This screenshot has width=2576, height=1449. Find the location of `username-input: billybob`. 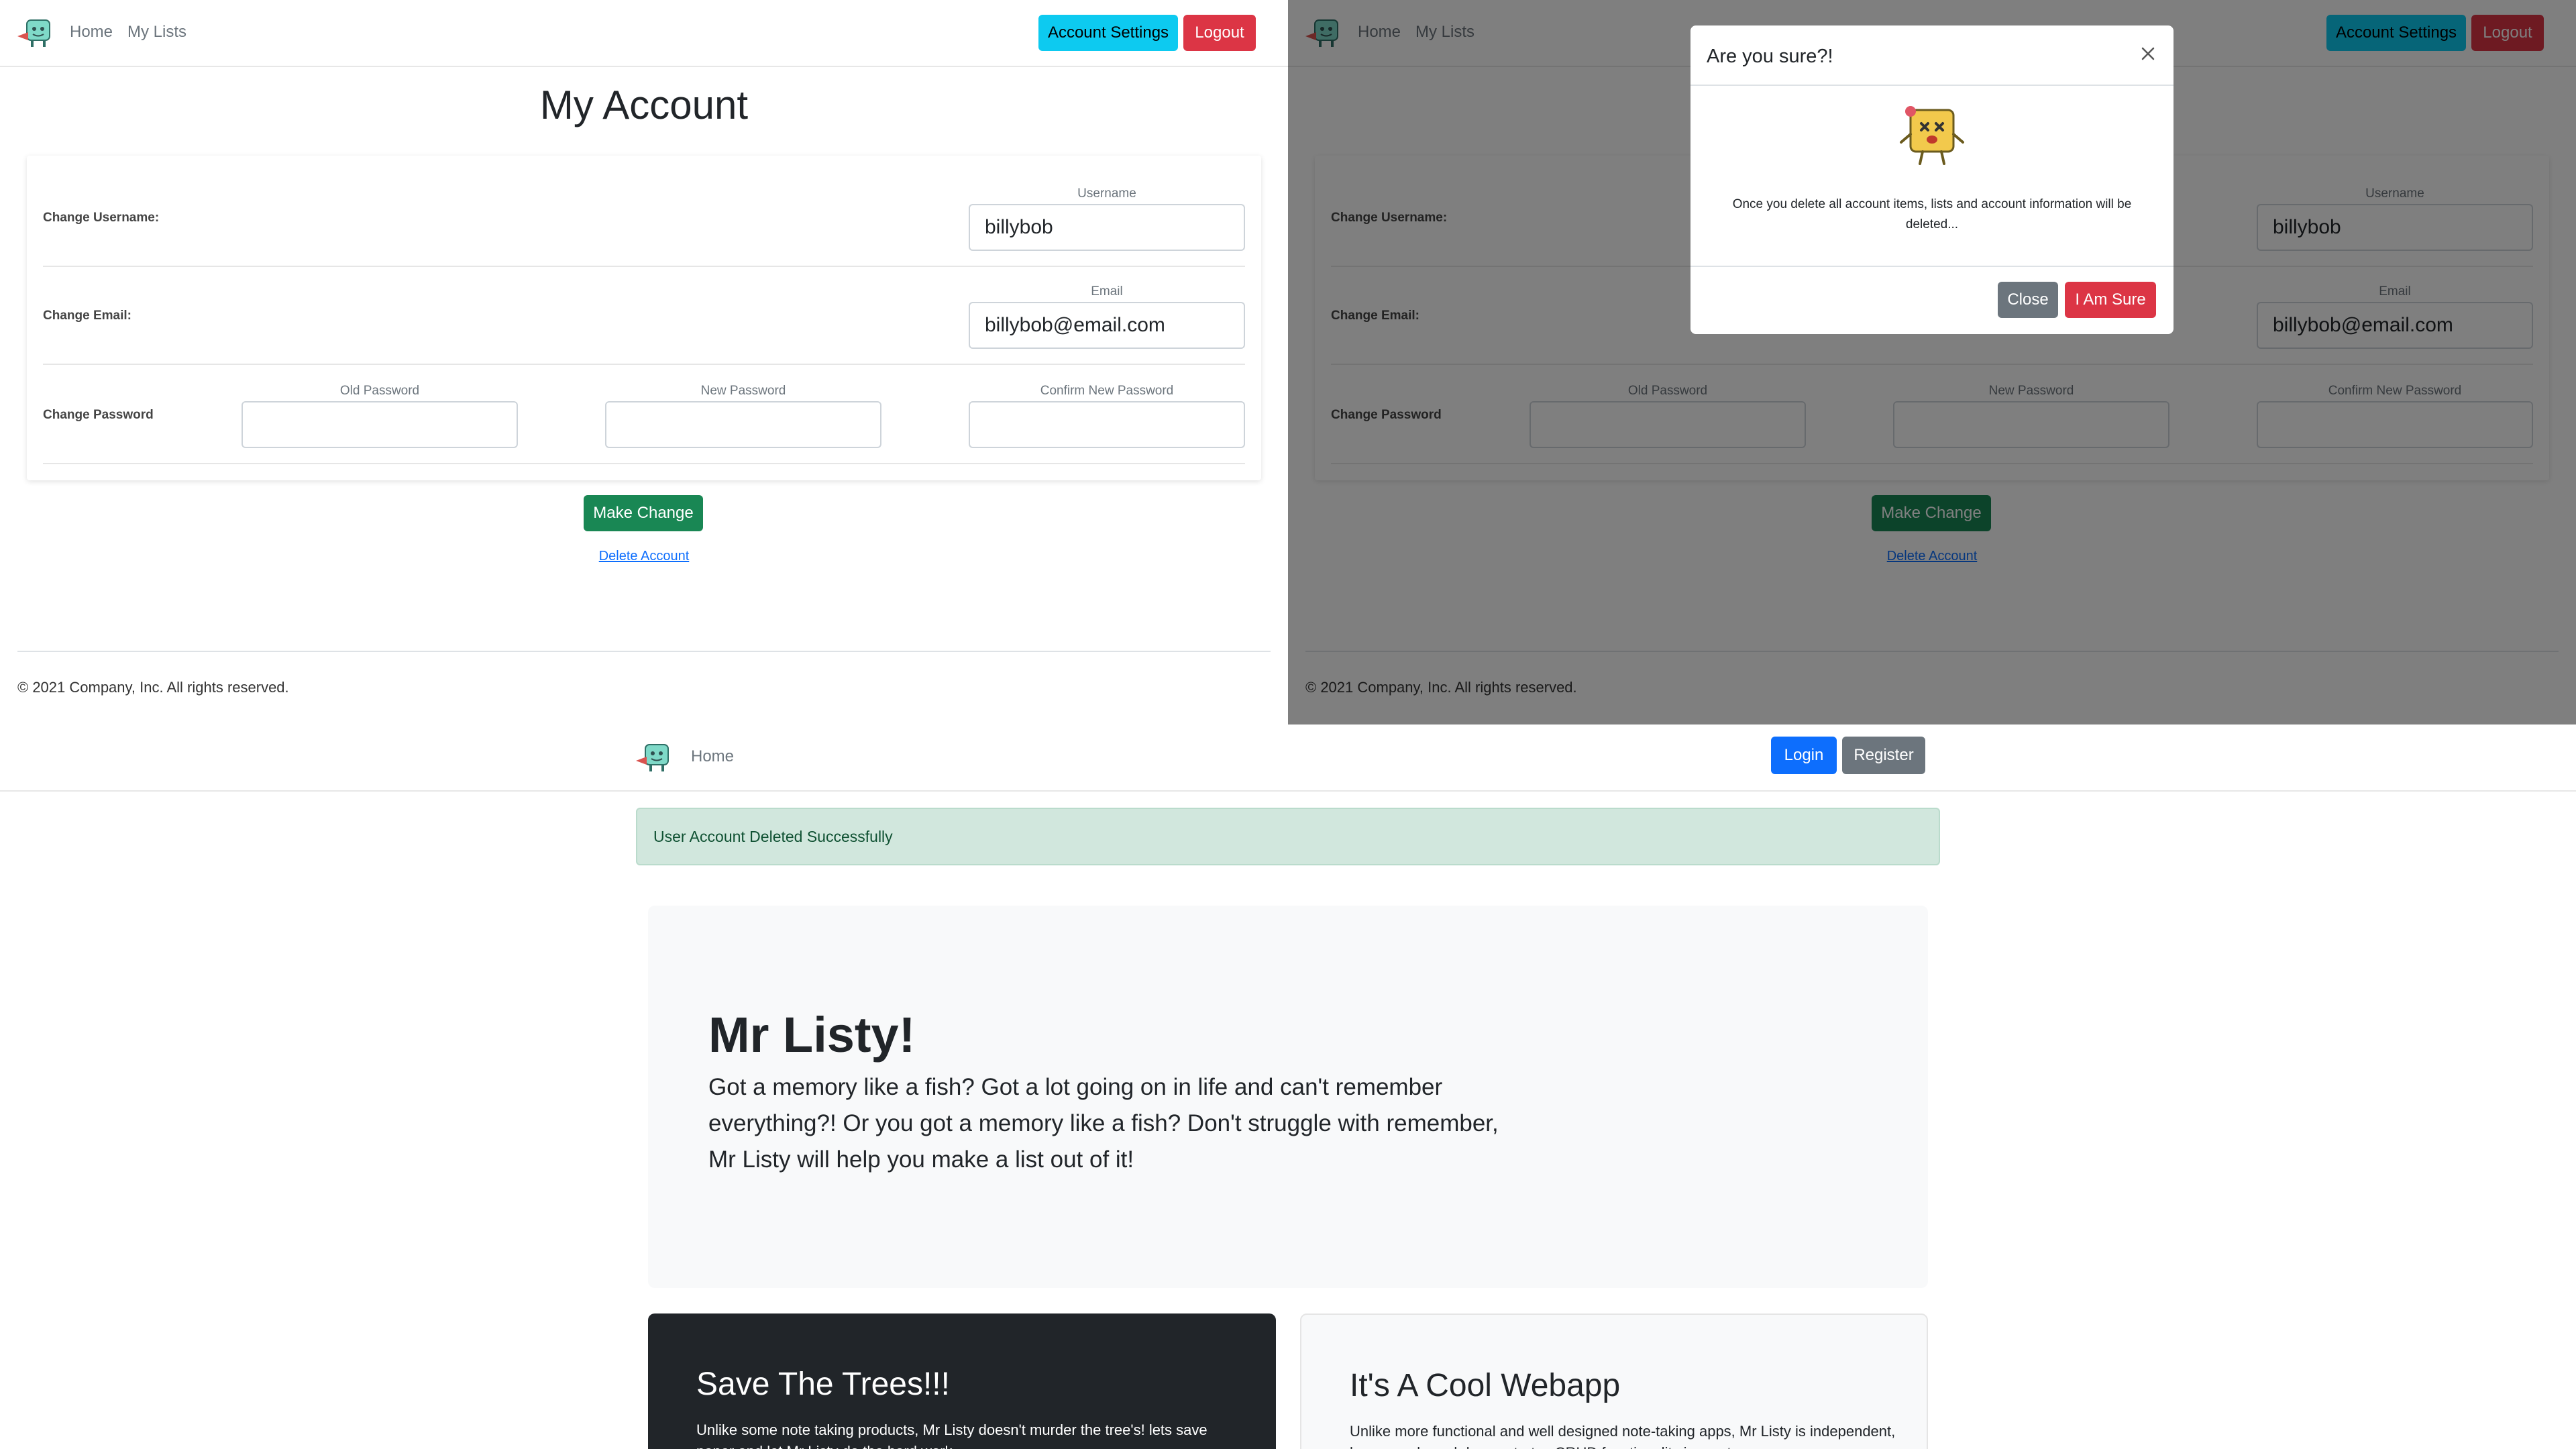

username-input: billybob is located at coordinates (1107, 227).